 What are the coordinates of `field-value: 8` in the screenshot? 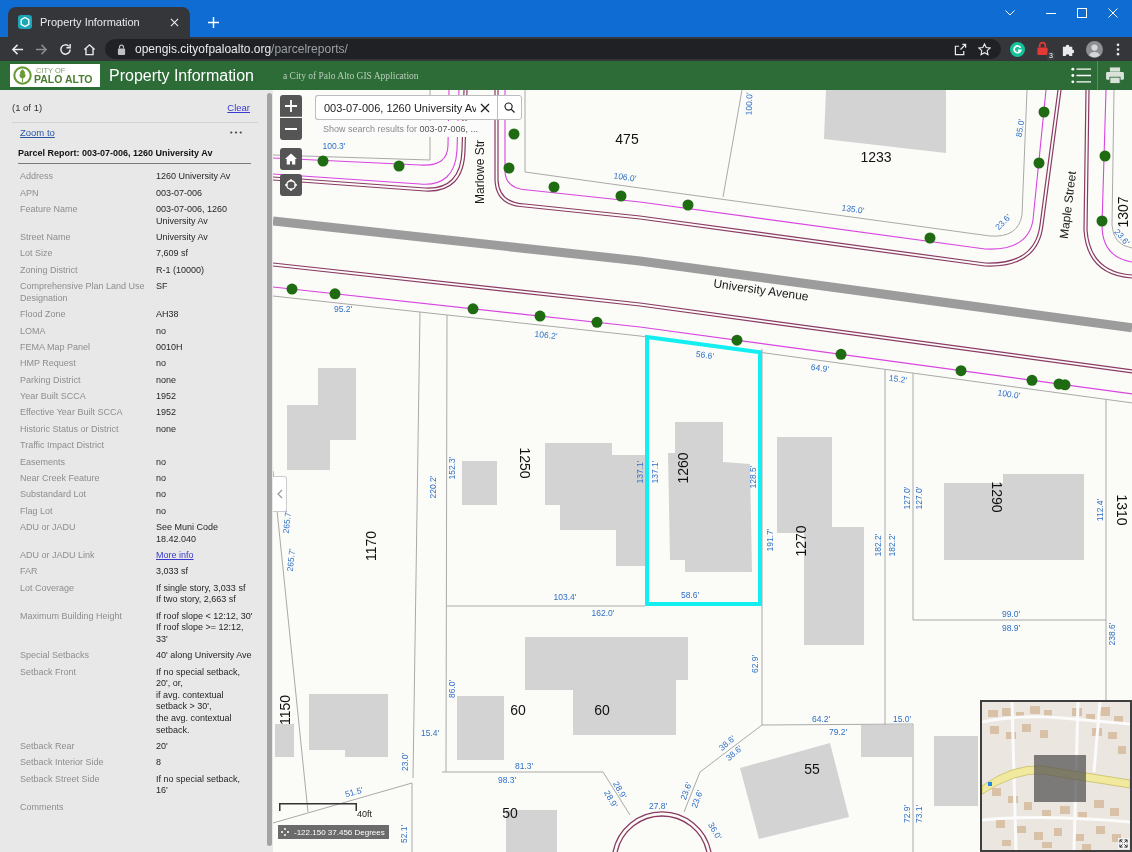 It's located at (159, 763).